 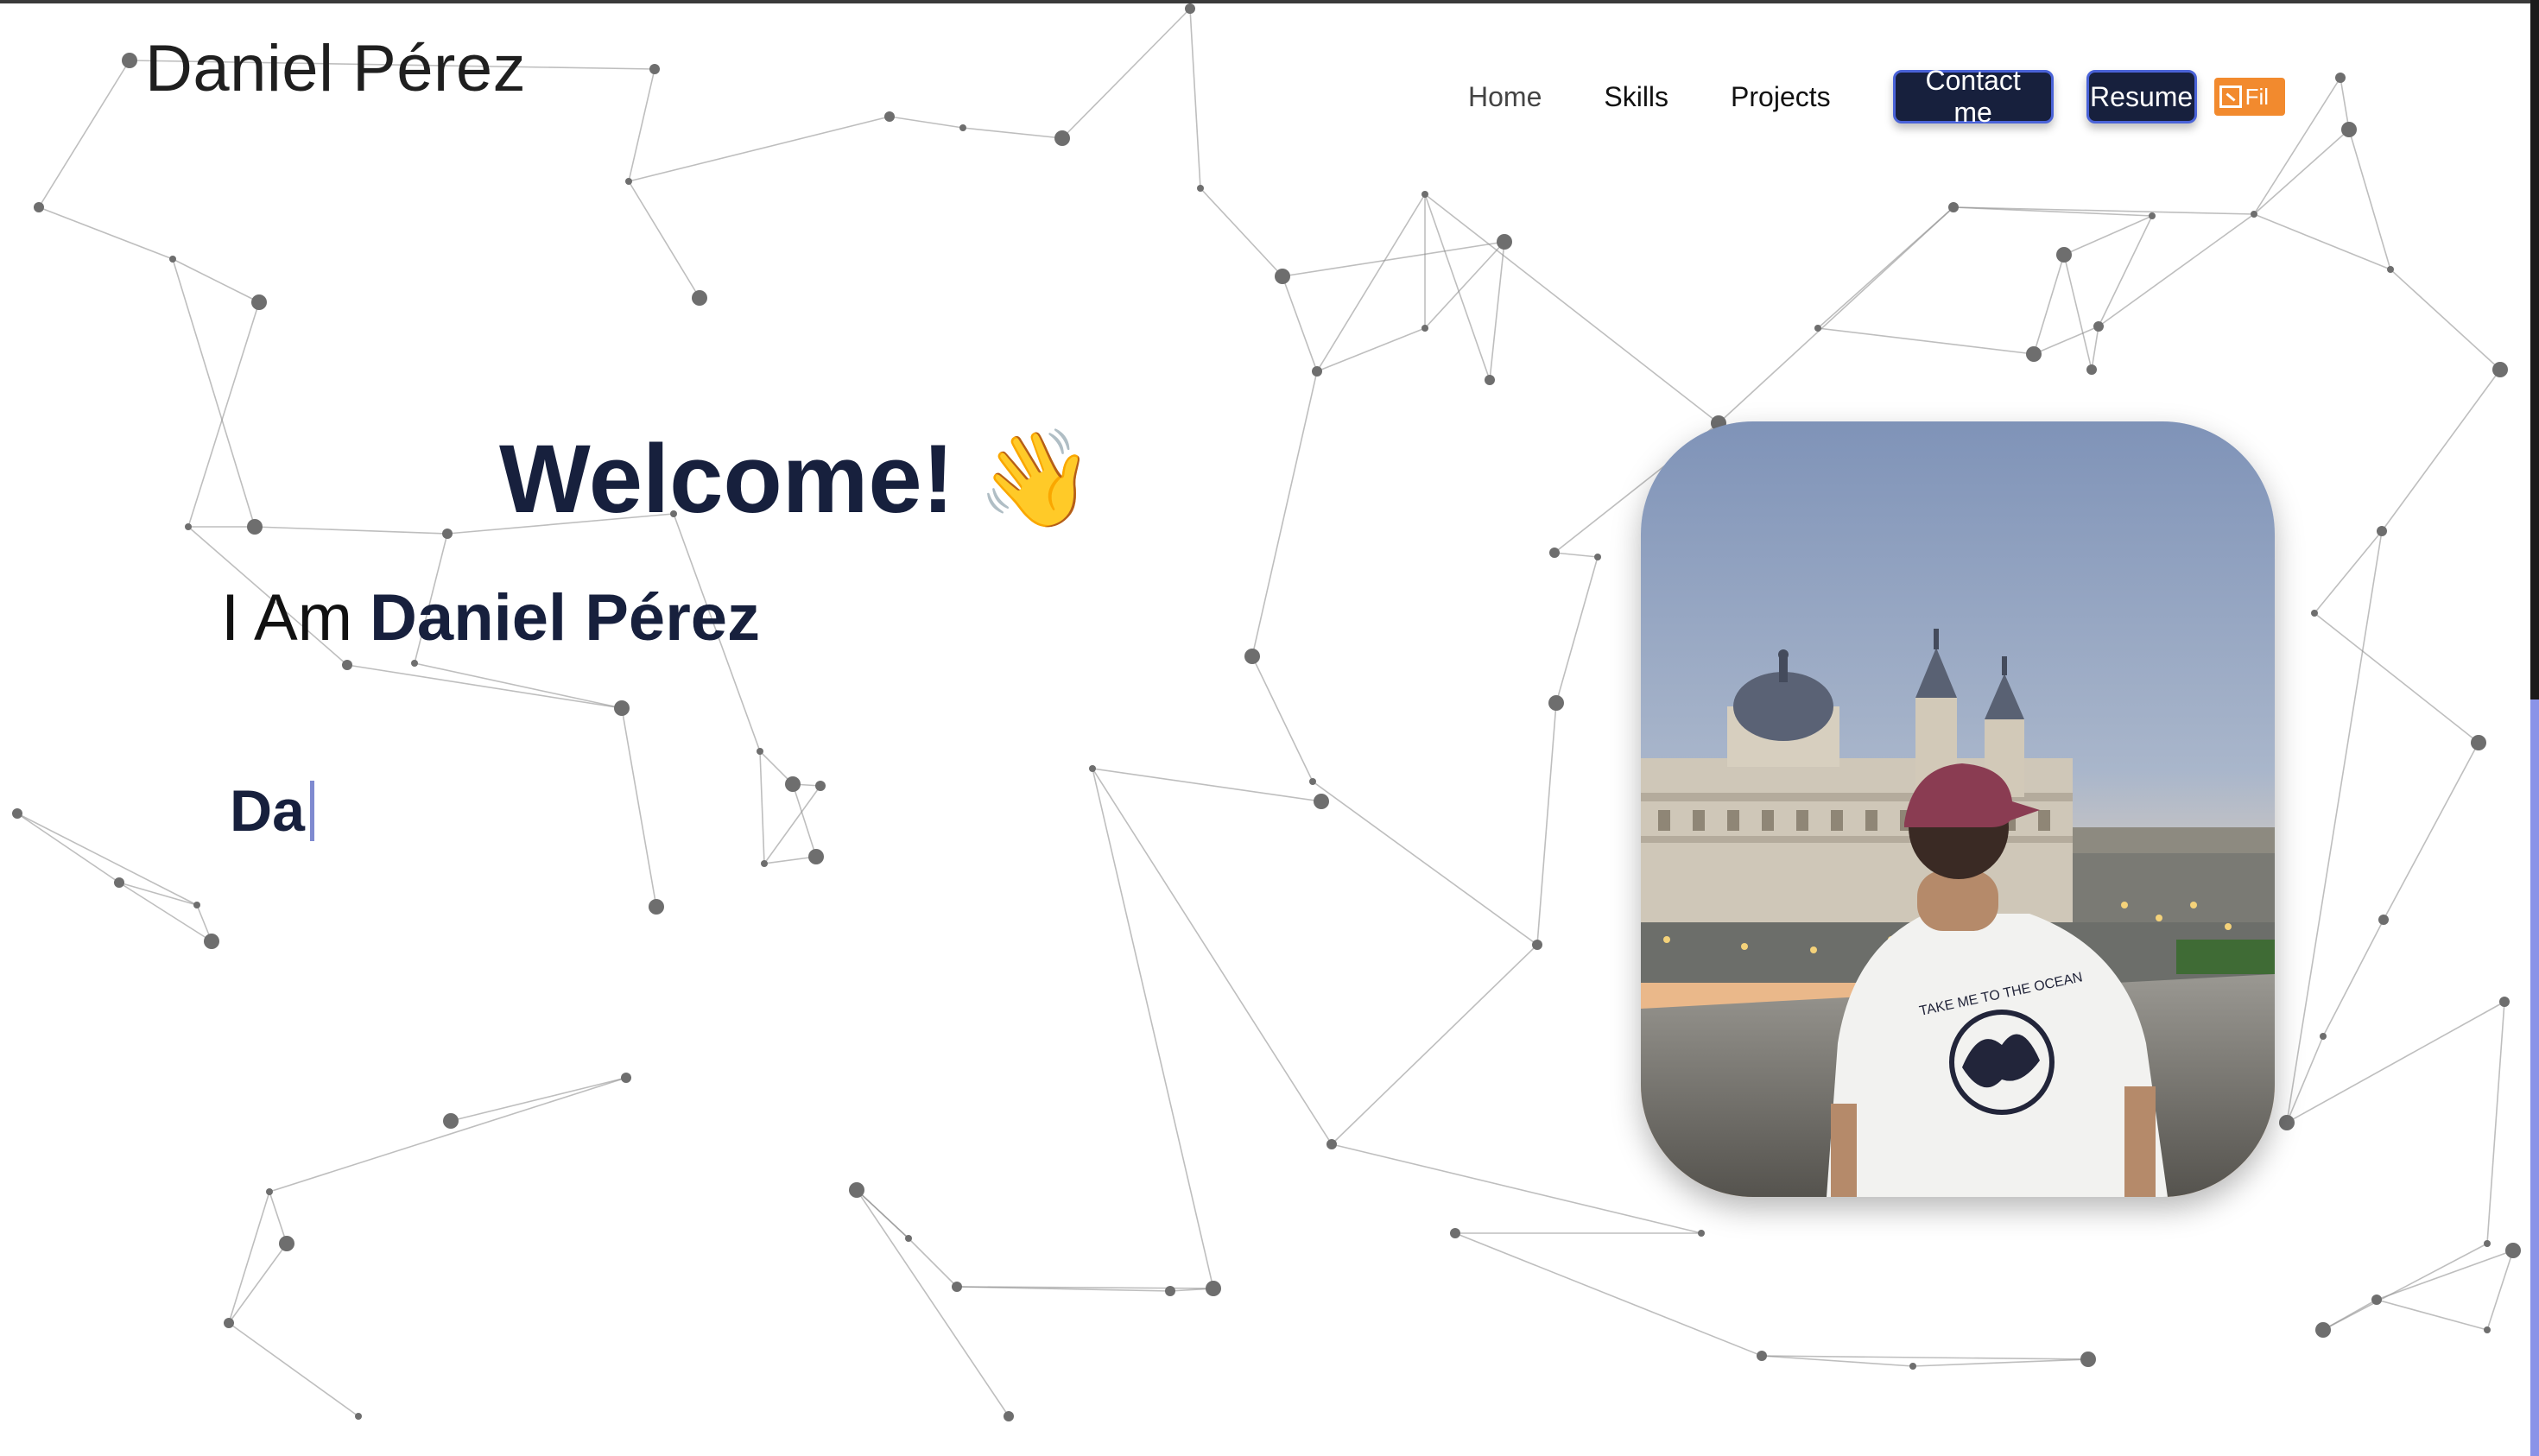 I want to click on external-file-icon, so click(x=2230, y=96).